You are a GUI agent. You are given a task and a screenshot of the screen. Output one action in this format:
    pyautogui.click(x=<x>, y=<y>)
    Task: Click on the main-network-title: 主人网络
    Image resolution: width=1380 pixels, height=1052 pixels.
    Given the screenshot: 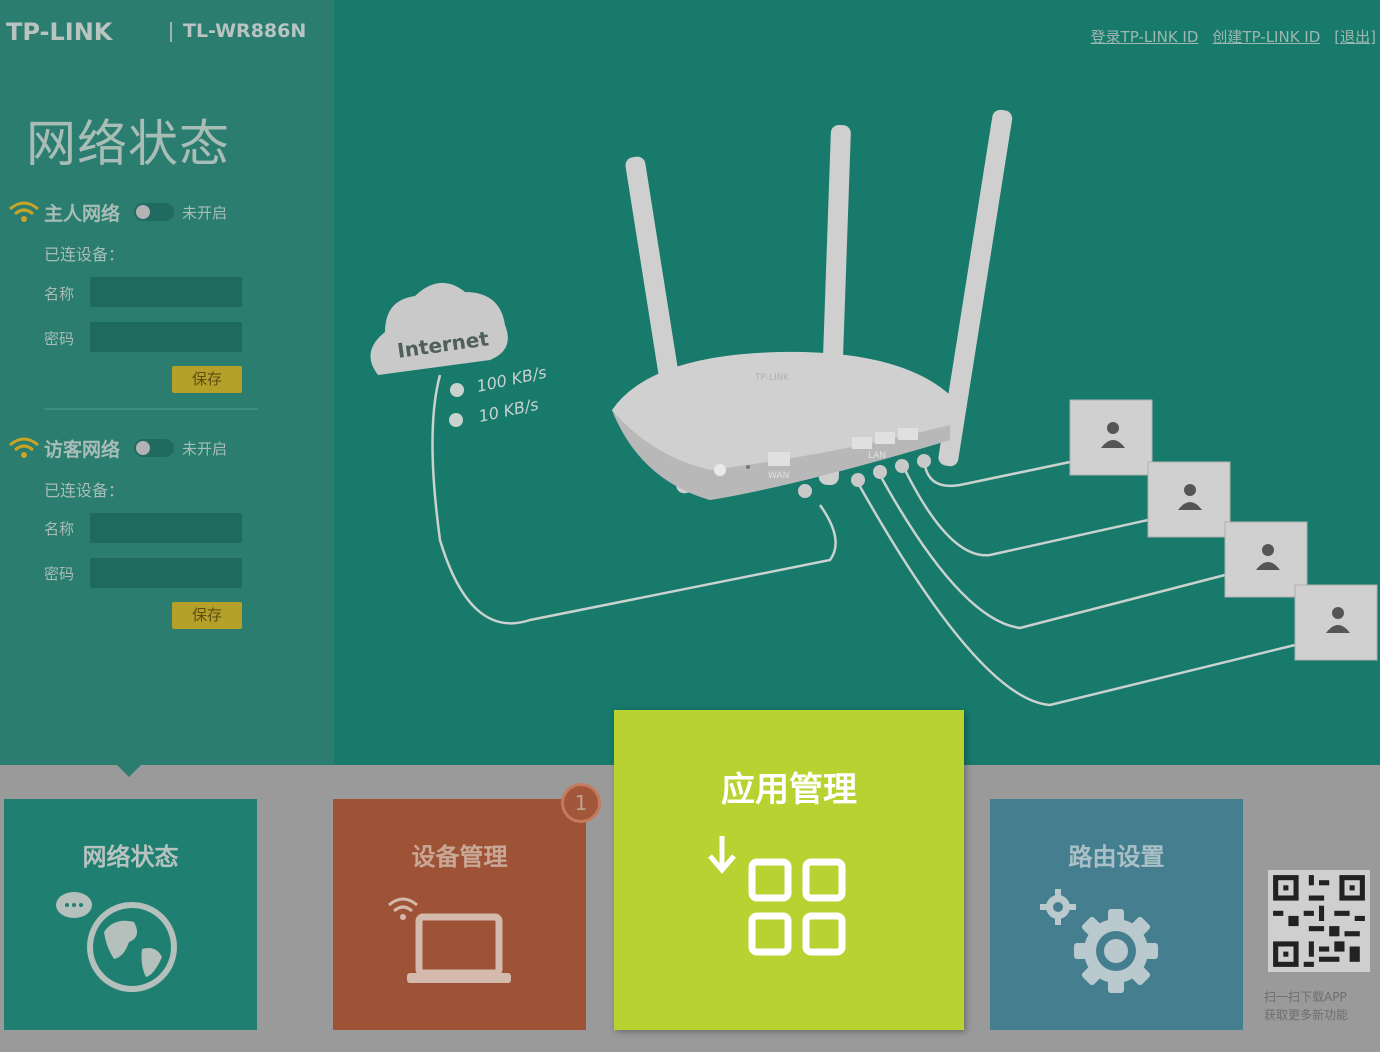 What is the action you would take?
    pyautogui.click(x=82, y=213)
    